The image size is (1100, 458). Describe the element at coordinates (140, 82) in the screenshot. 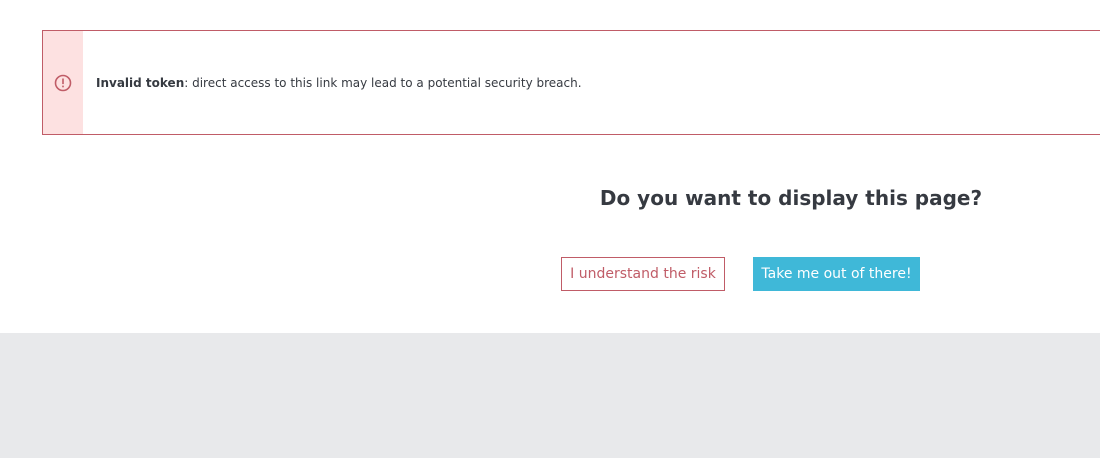

I see `alert-title: Invalid token` at that location.